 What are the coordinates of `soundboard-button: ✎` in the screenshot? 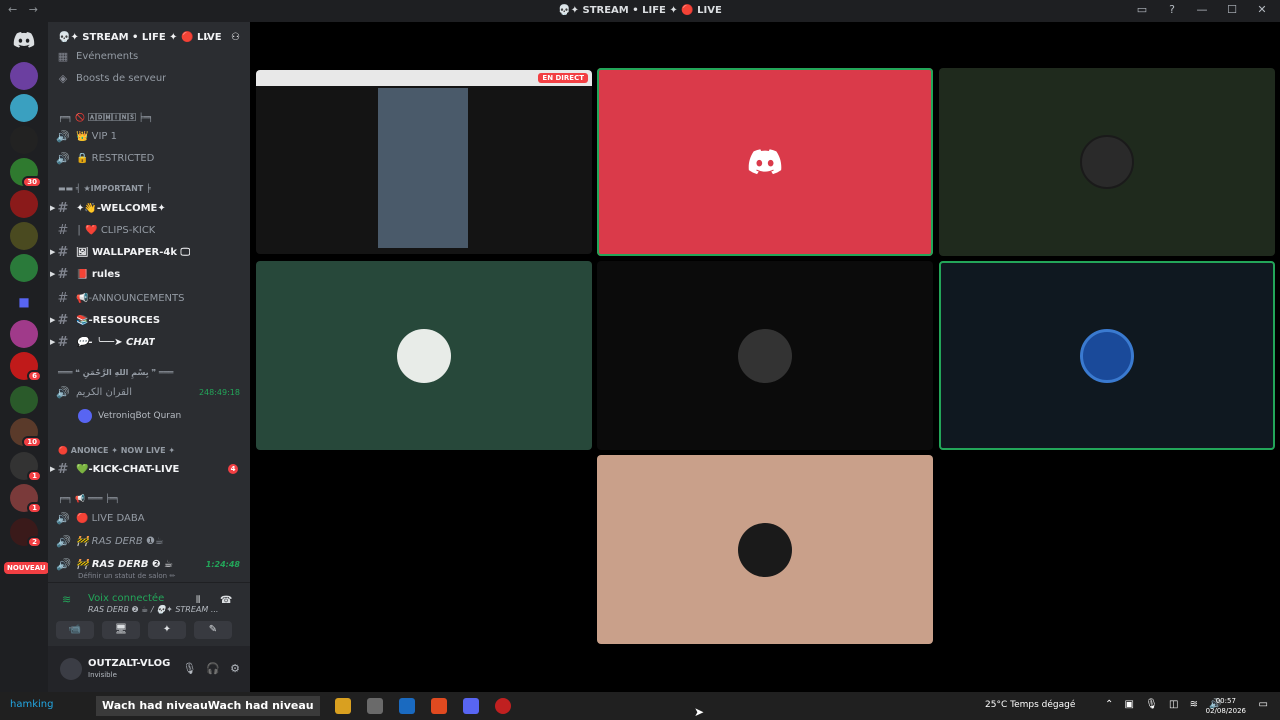 It's located at (213, 630).